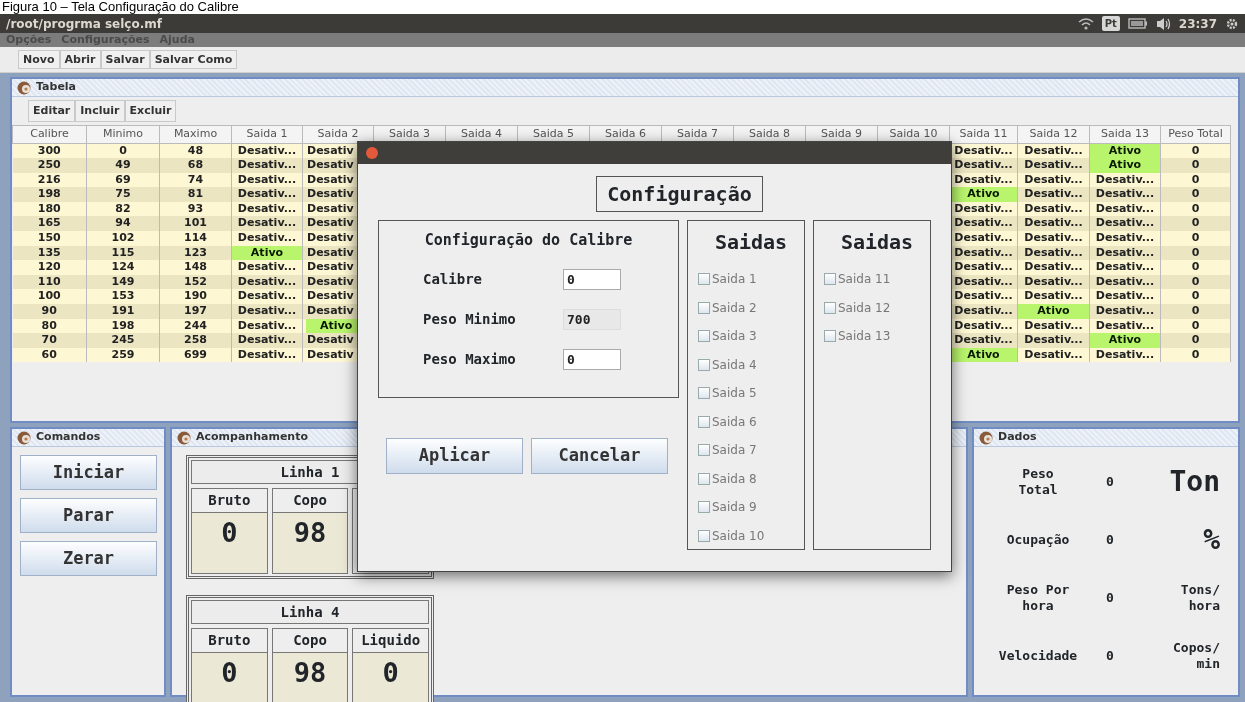 Image resolution: width=1245 pixels, height=702 pixels. Describe the element at coordinates (1038, 656) in the screenshot. I see `data-label: Velocidade` at that location.